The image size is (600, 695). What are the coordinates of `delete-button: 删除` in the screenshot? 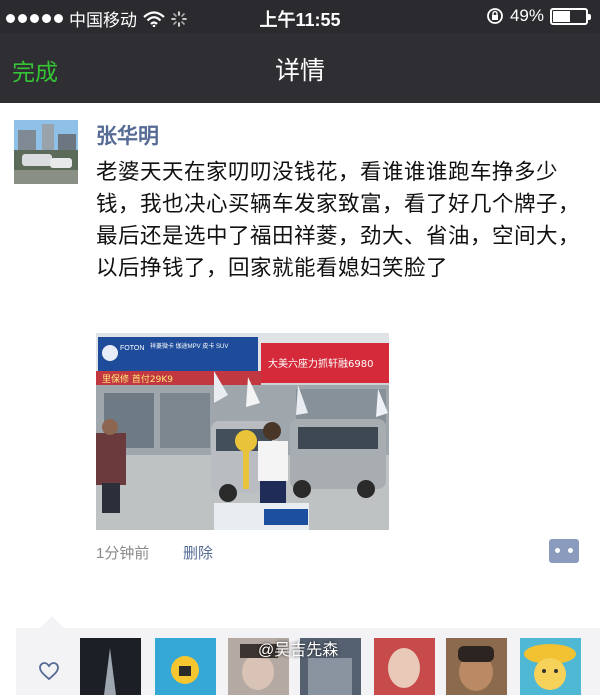 It's located at (198, 552).